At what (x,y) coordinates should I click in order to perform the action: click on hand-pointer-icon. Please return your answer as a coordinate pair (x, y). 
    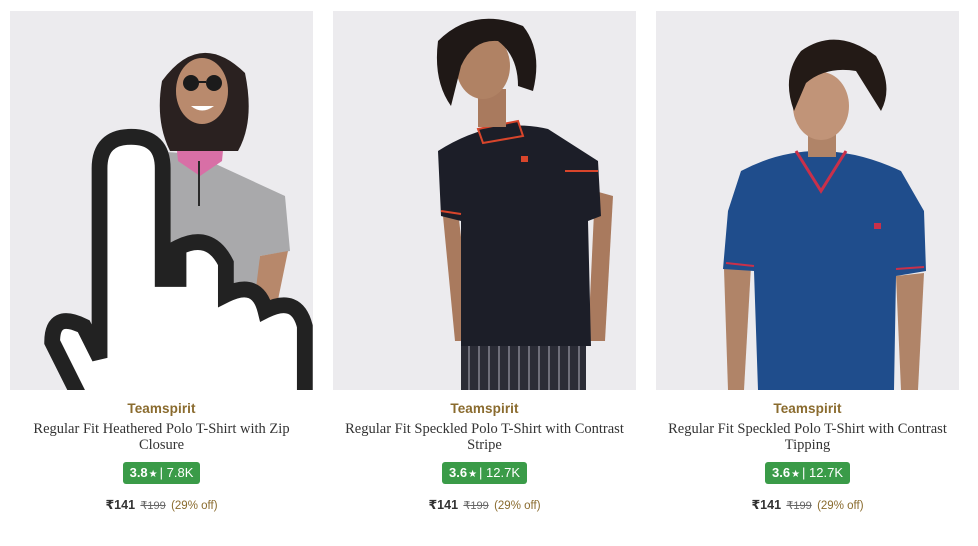
    Looking at the image, I should click on (178, 259).